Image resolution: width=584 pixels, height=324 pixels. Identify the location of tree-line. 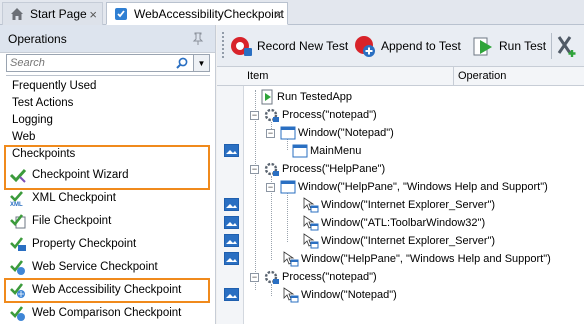
(287, 217).